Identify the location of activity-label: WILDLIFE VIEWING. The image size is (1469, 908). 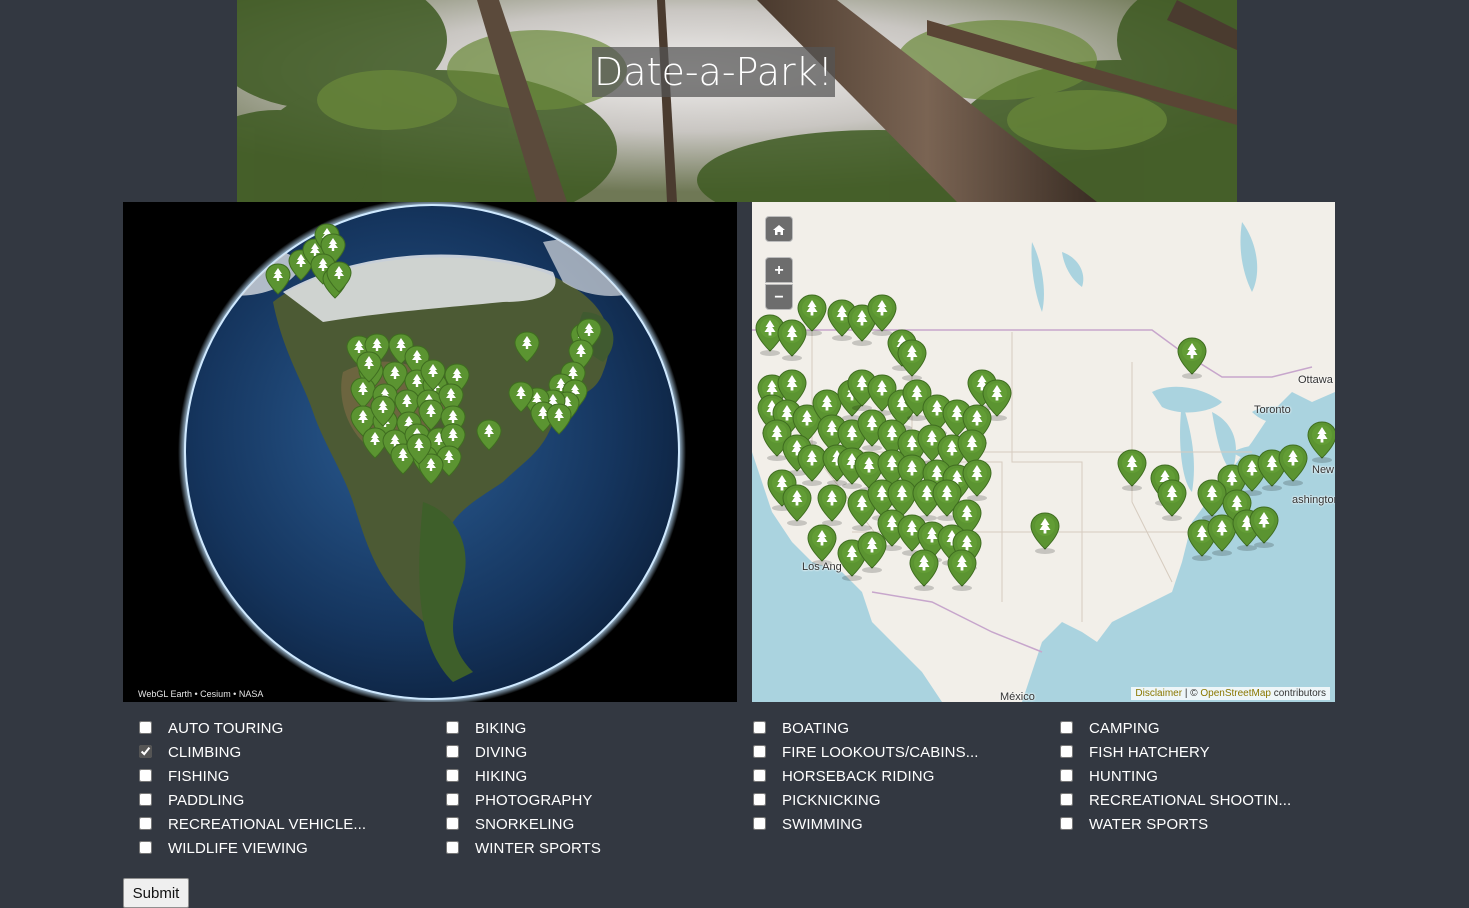
(238, 848).